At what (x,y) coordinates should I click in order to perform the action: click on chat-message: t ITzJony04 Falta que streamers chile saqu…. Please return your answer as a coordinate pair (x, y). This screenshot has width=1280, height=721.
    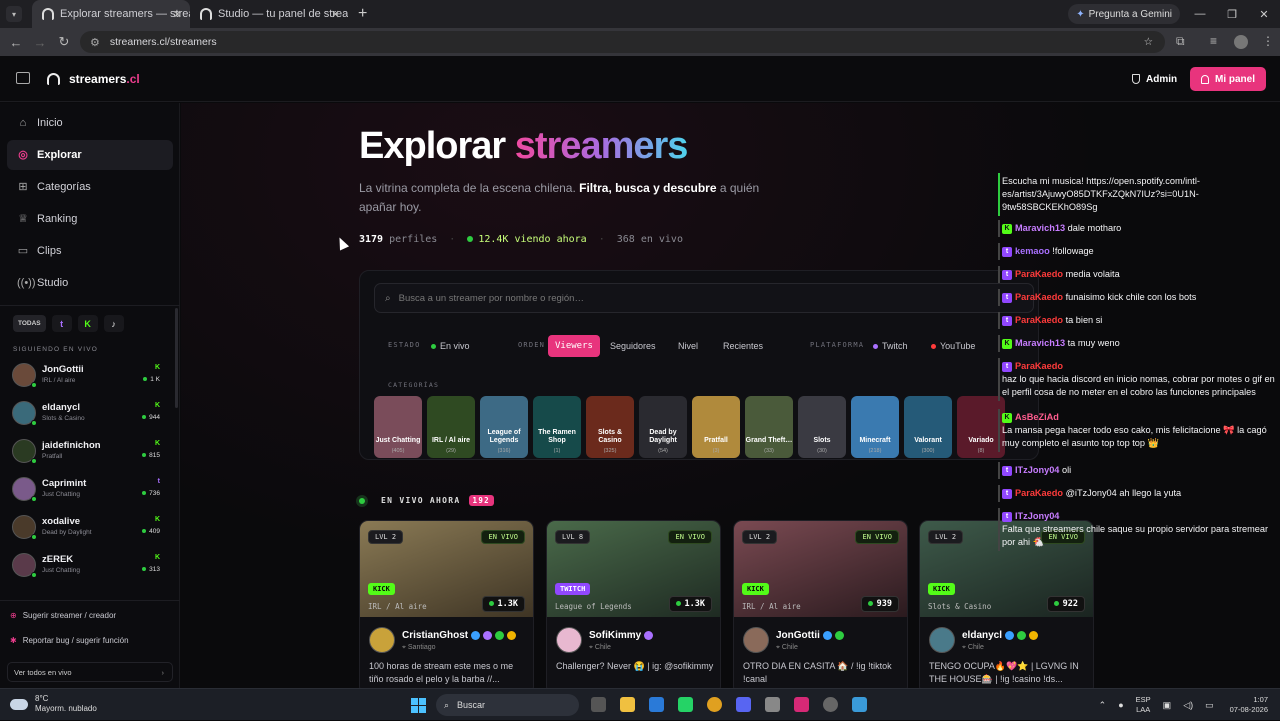
    Looking at the image, I should click on (1139, 529).